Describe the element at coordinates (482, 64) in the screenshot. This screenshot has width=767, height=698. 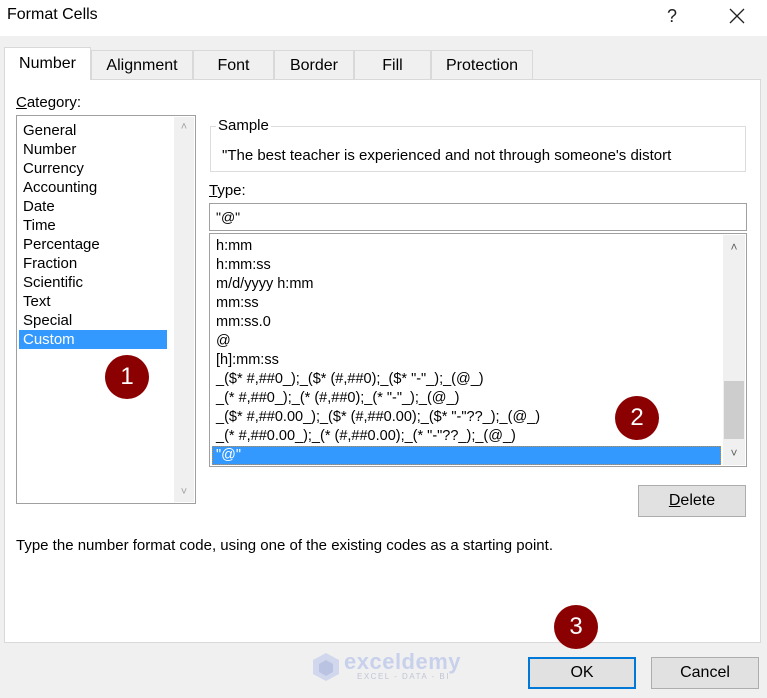
I see `tab-protection: Protection` at that location.